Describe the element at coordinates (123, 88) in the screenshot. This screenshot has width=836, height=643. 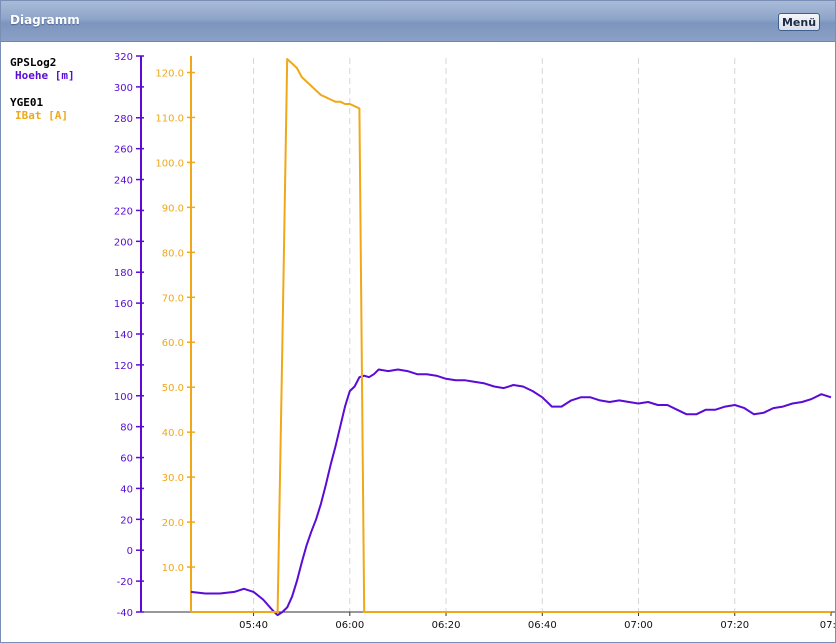
I see `y-left-tick-label: 300` at that location.